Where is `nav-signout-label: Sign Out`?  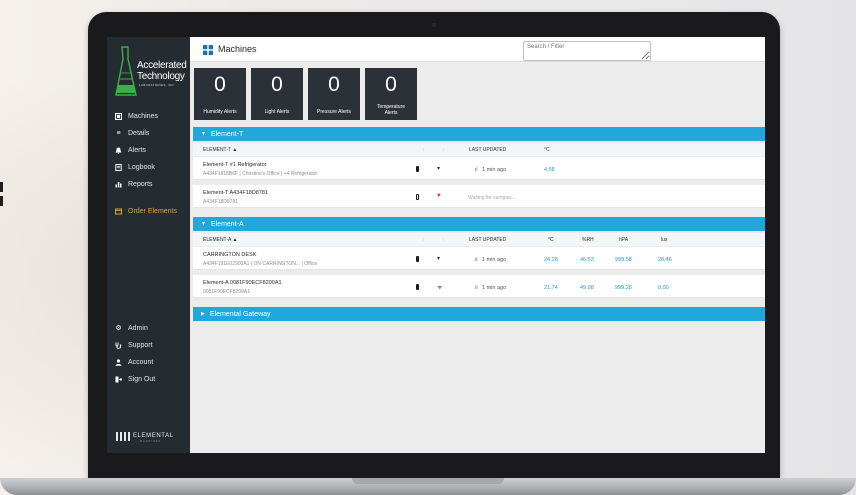
nav-signout-label: Sign Out is located at coordinates (142, 379).